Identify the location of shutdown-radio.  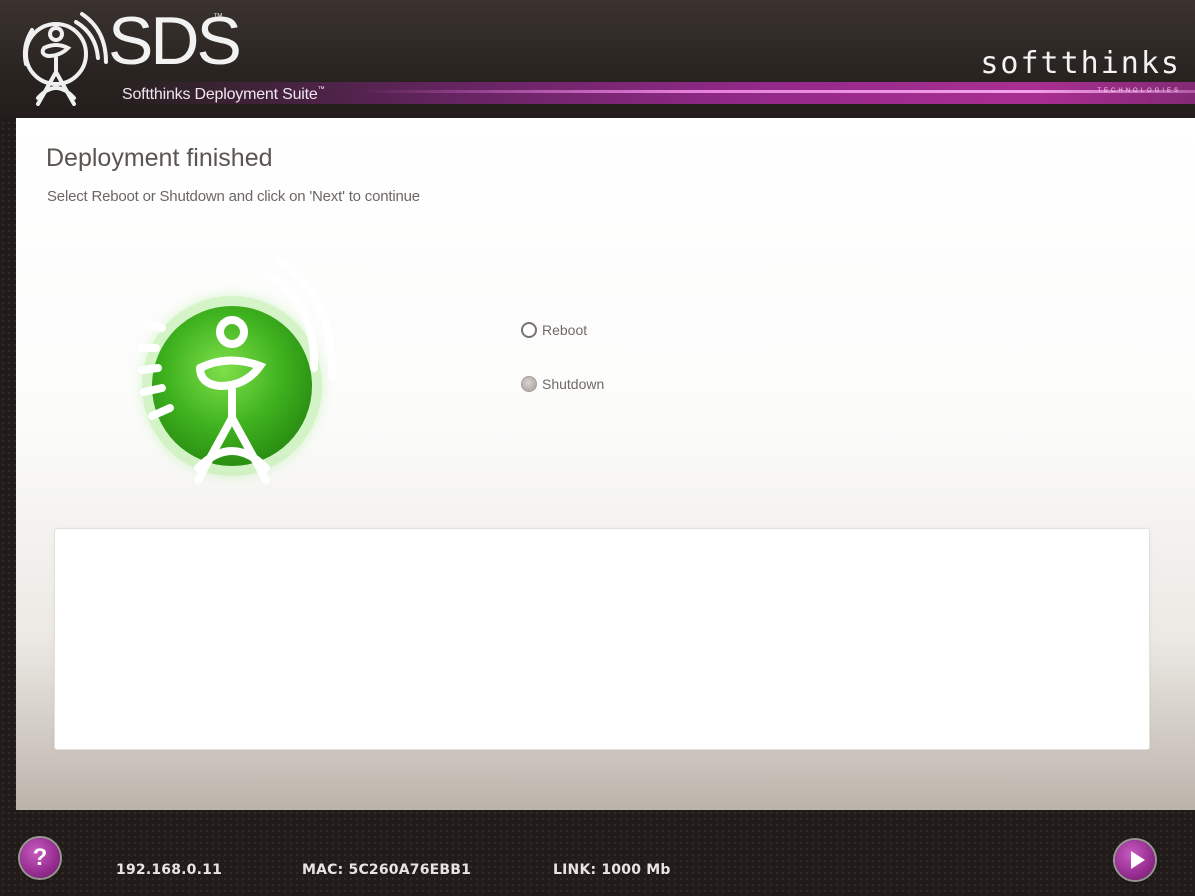
(529, 384).